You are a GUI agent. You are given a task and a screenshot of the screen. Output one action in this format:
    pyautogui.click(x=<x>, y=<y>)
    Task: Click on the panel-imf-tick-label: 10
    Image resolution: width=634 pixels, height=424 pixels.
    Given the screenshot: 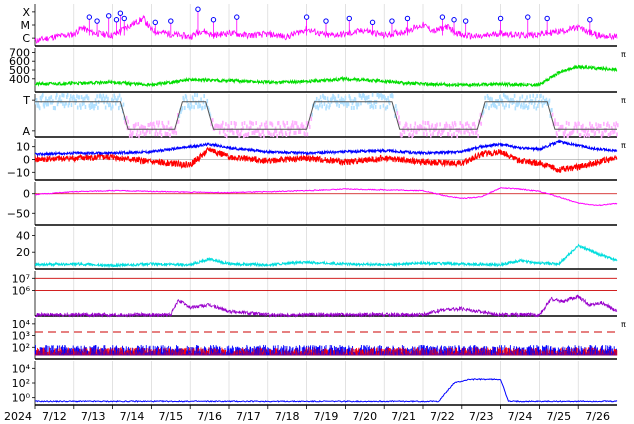 What is the action you would take?
    pyautogui.click(x=23, y=147)
    